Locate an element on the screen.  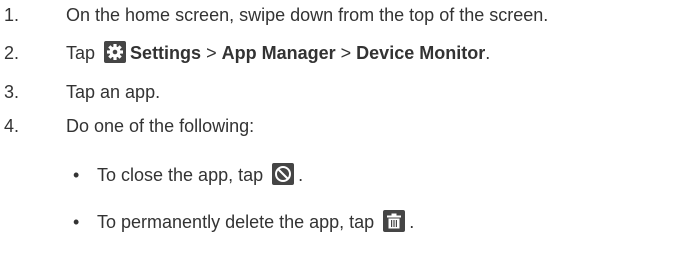
step-number: 1. is located at coordinates (12, 15).